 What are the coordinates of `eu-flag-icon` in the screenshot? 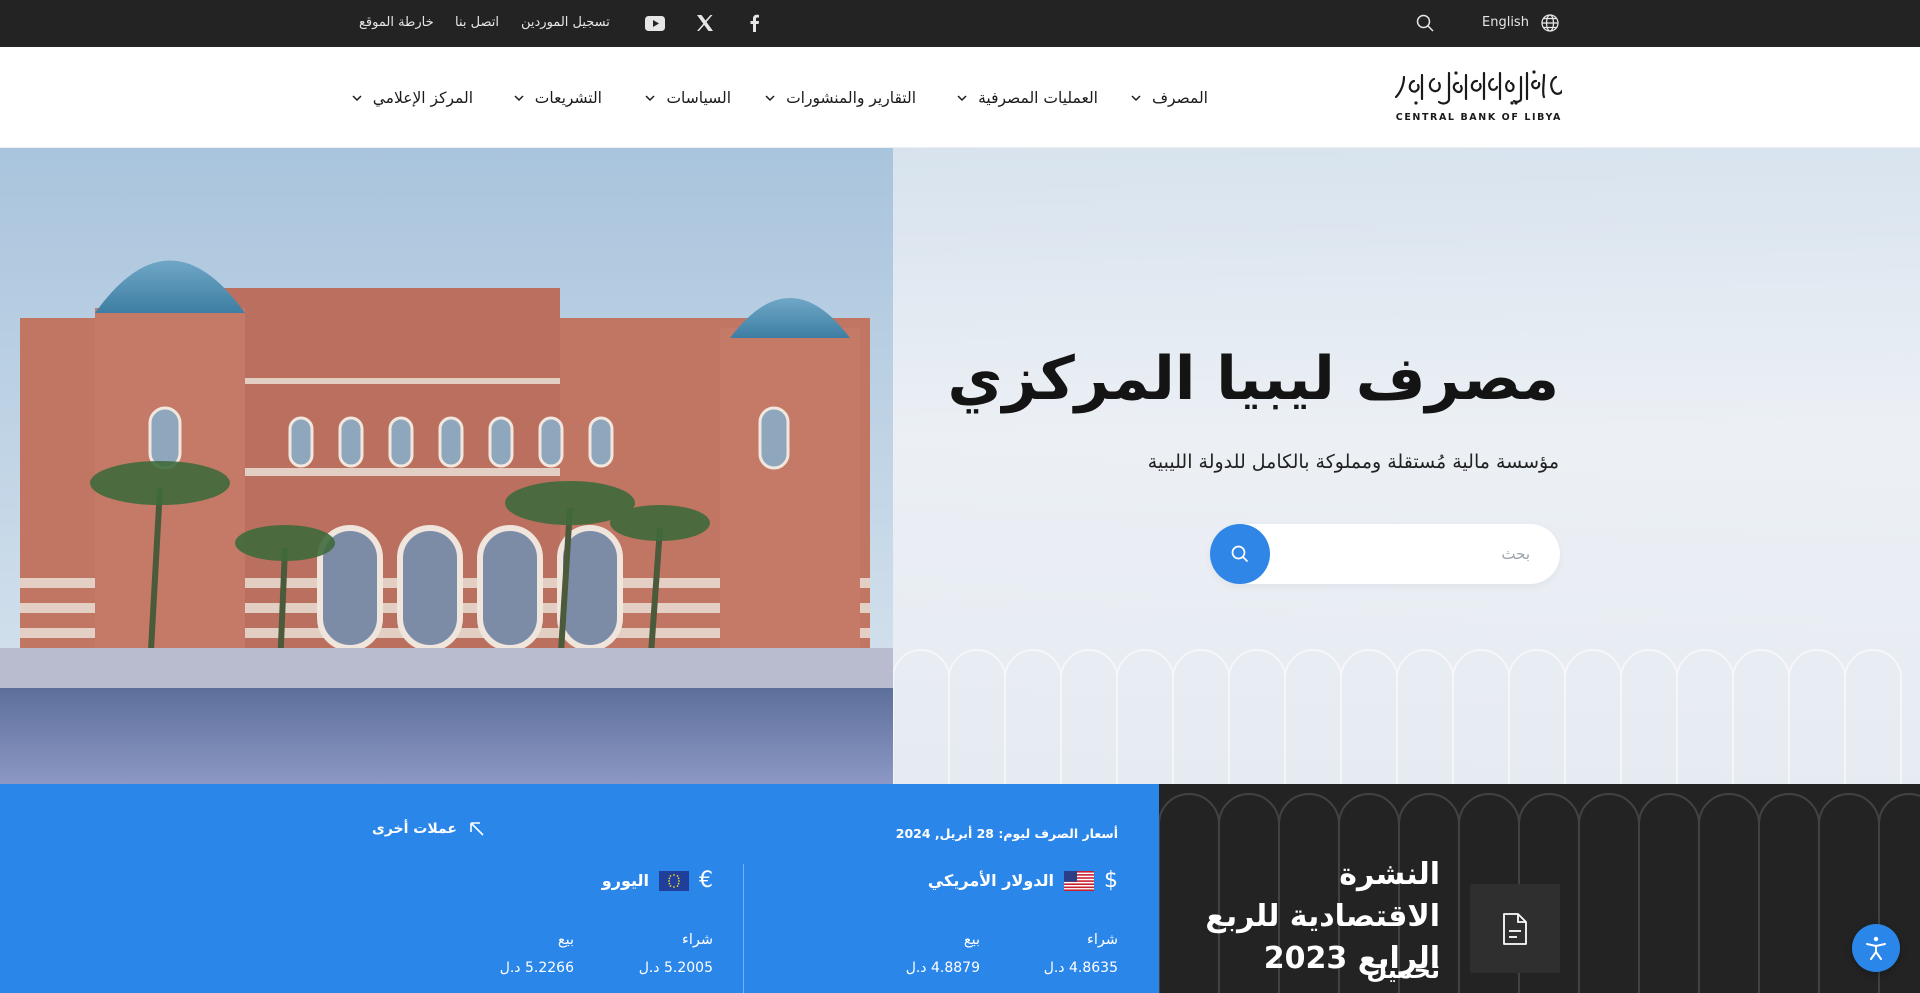 It's located at (674, 880).